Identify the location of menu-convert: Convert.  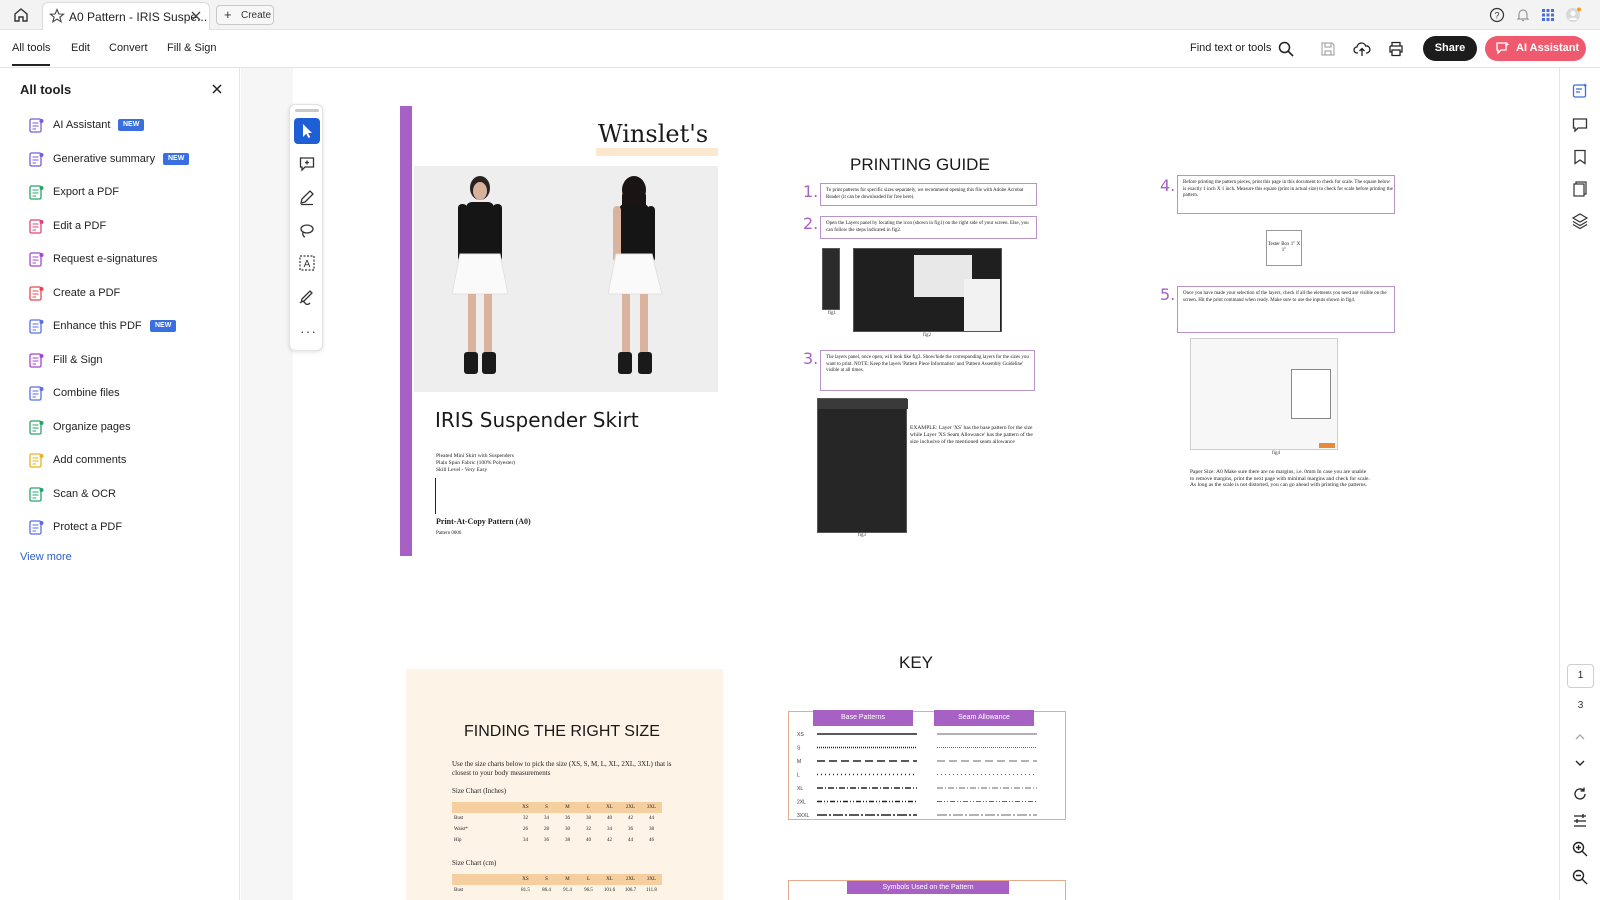
(128, 48).